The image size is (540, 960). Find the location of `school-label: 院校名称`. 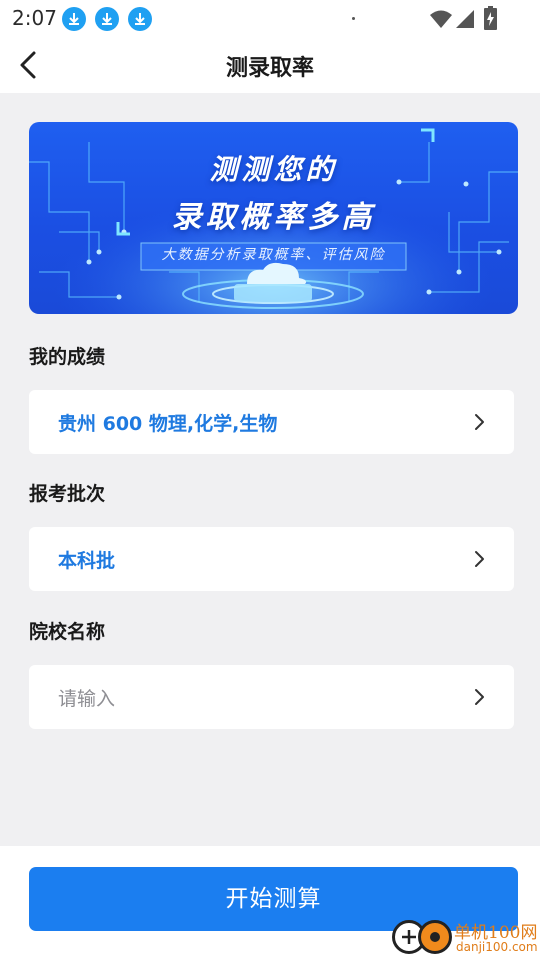

school-label: 院校名称 is located at coordinates (67, 632).